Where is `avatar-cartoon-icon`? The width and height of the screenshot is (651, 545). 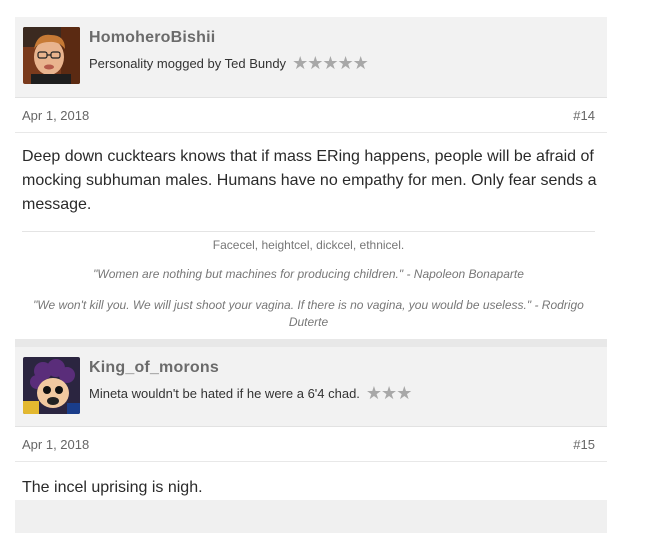 avatar-cartoon-icon is located at coordinates (51, 385).